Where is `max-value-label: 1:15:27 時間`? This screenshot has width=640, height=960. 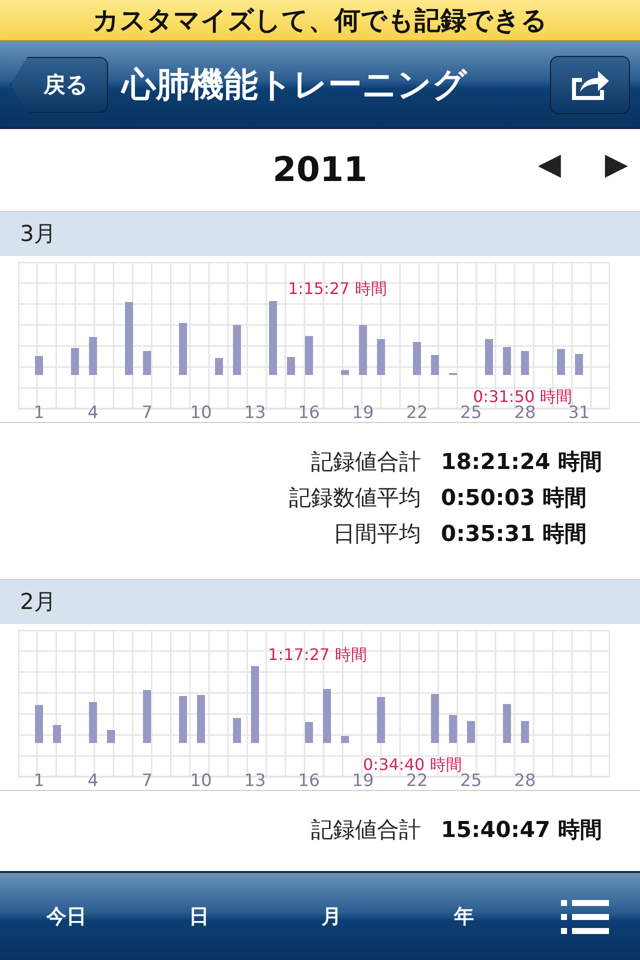
max-value-label: 1:15:27 時間 is located at coordinates (337, 288).